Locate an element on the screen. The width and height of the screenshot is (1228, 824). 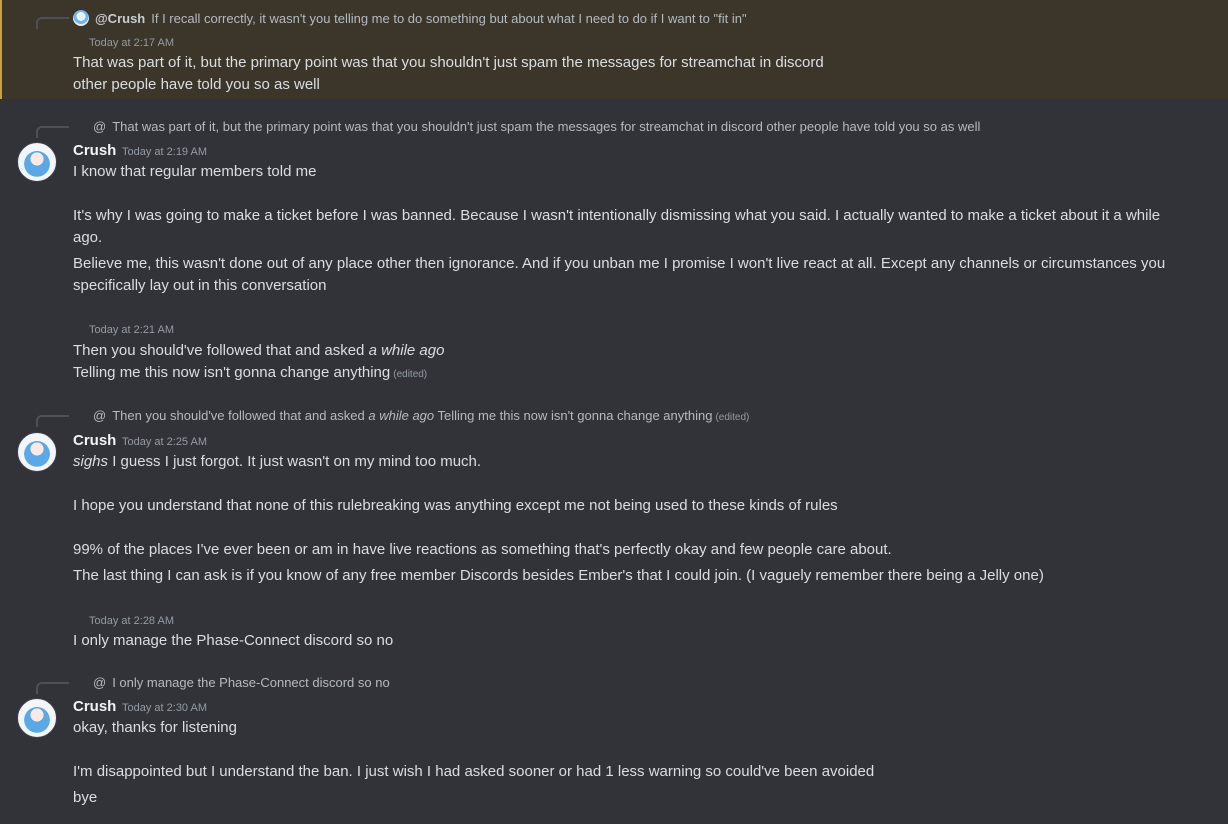
avatar-mini-icon is located at coordinates (81, 18).